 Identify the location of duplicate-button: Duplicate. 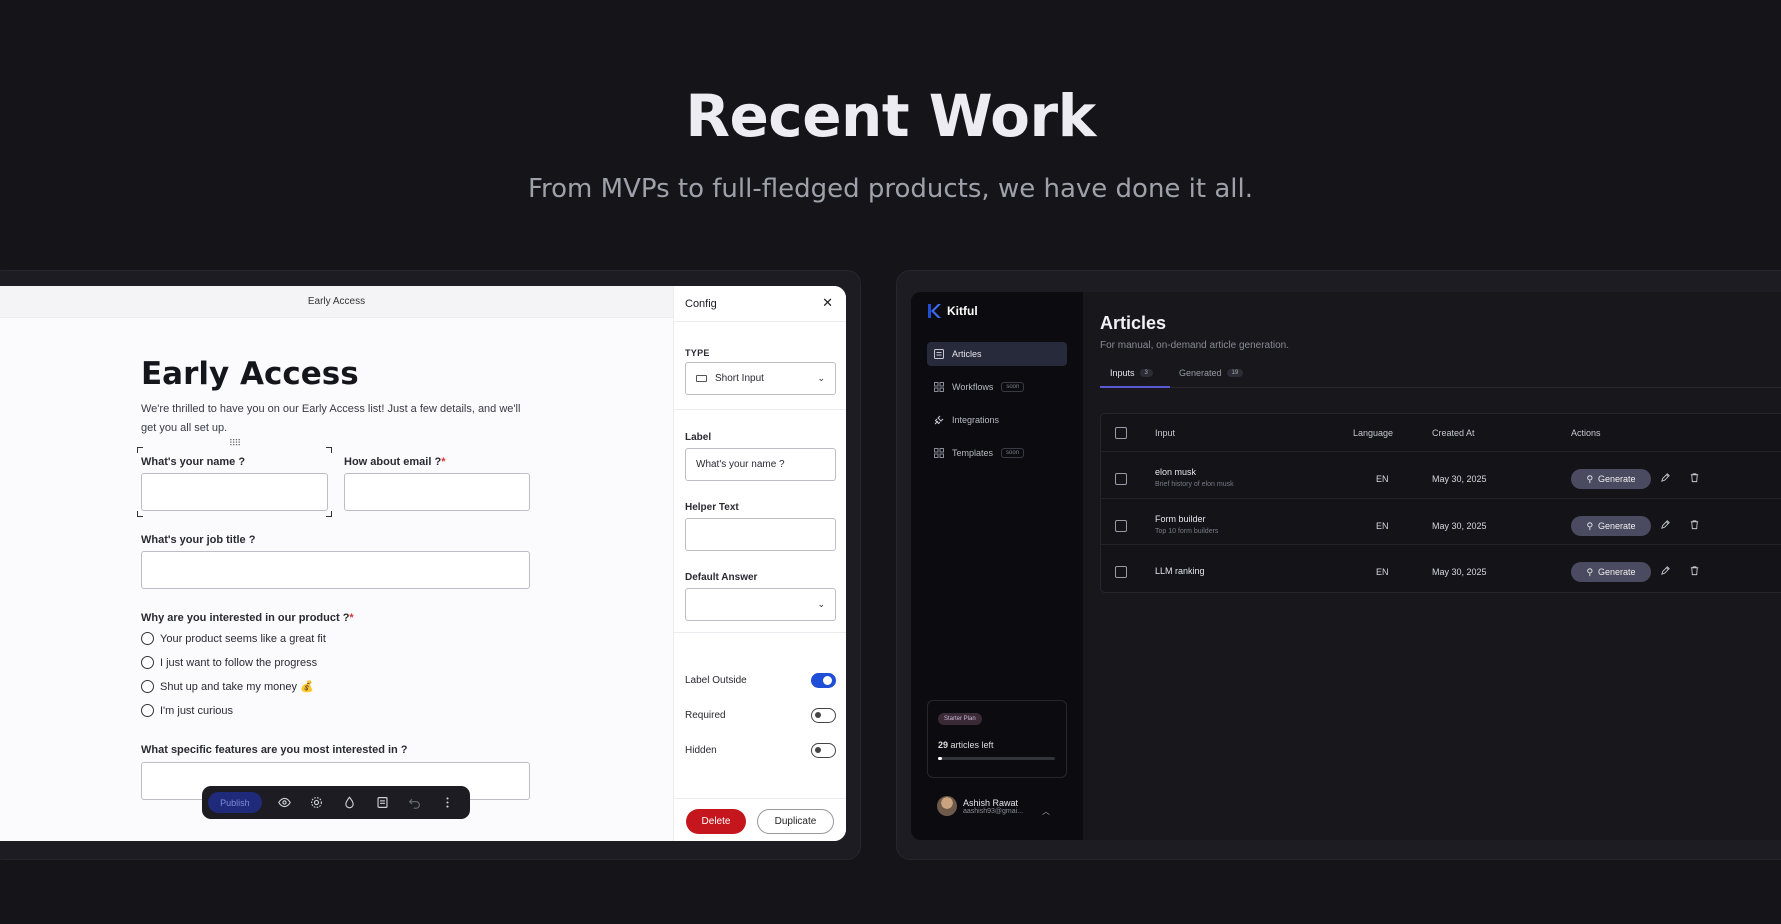
(795, 821).